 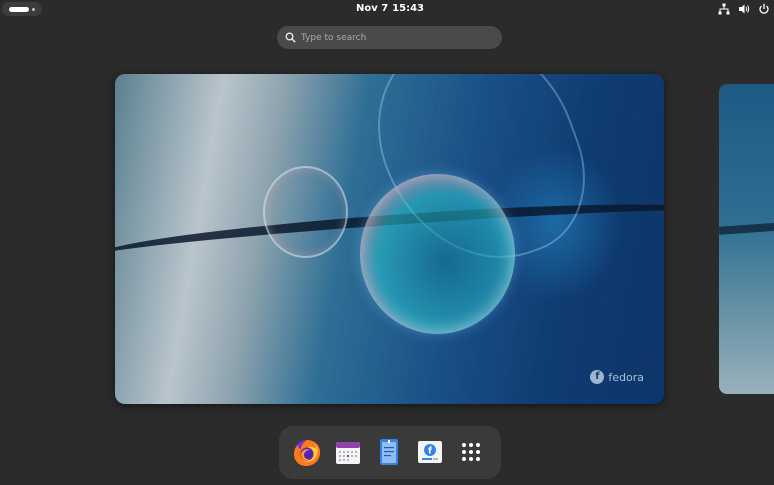 I want to click on wallpaper-bubble-large, so click(x=437, y=254).